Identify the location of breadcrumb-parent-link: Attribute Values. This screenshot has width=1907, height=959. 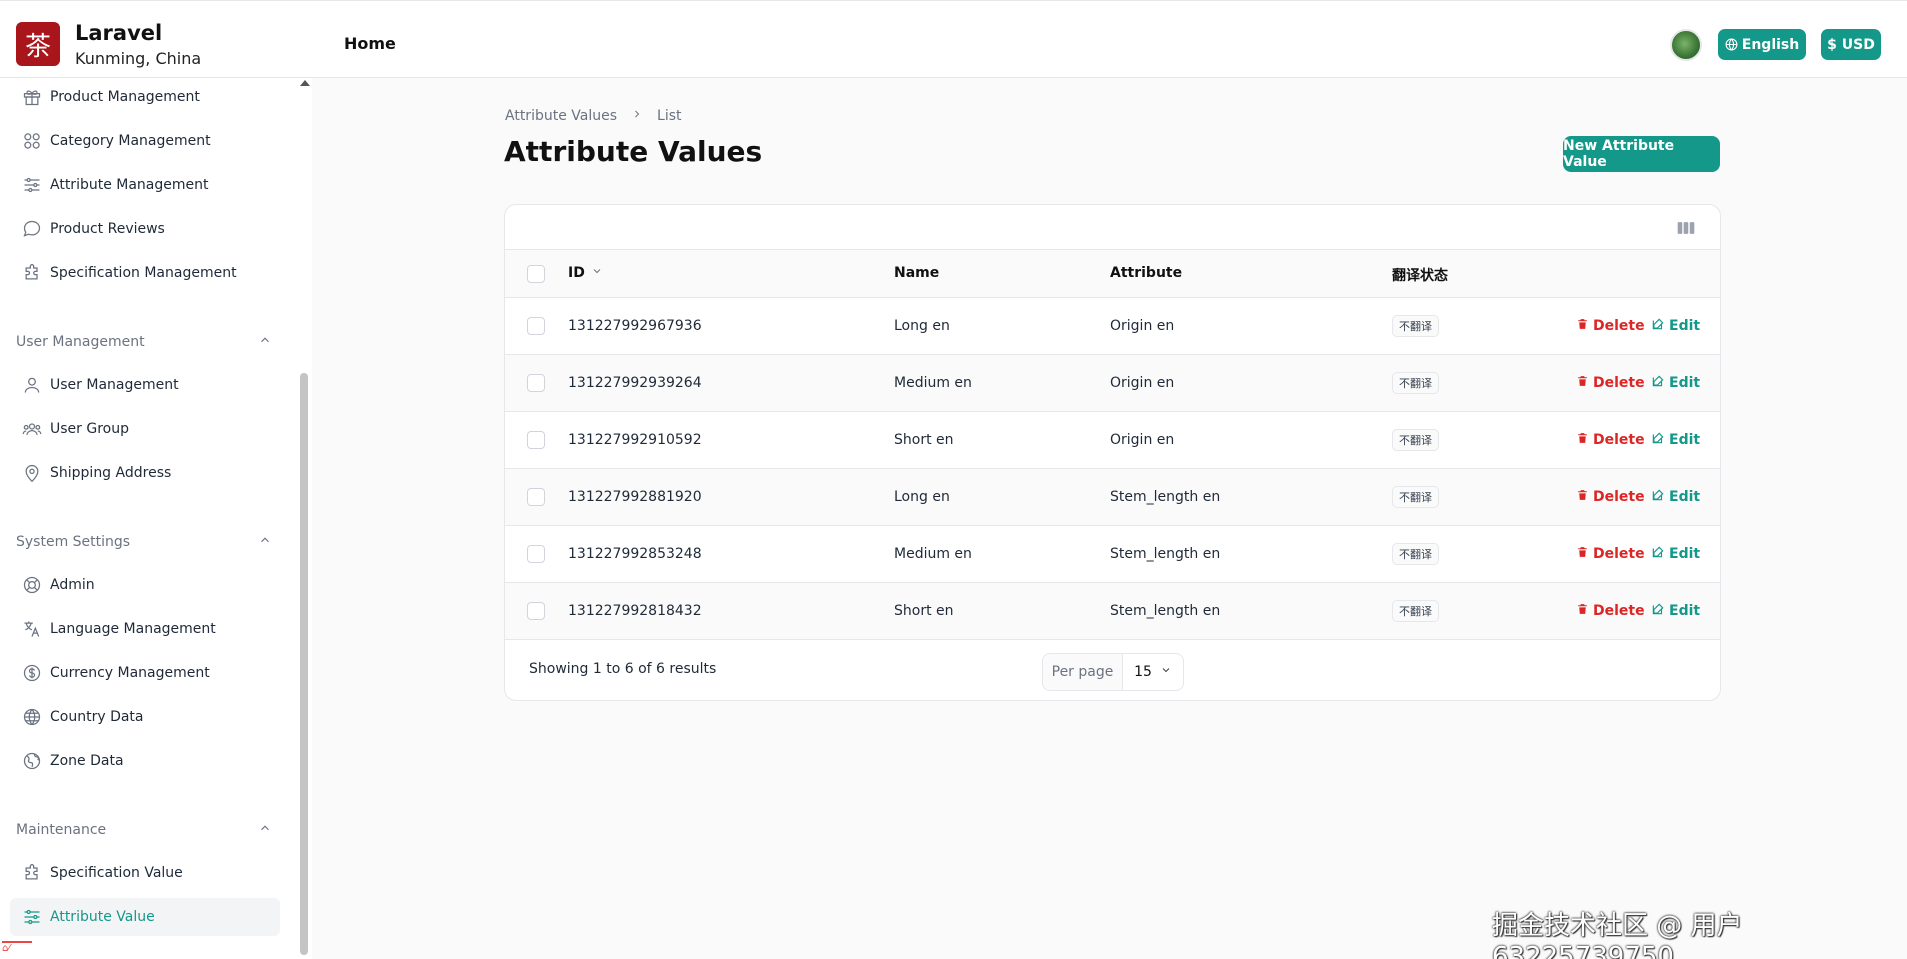
(561, 116).